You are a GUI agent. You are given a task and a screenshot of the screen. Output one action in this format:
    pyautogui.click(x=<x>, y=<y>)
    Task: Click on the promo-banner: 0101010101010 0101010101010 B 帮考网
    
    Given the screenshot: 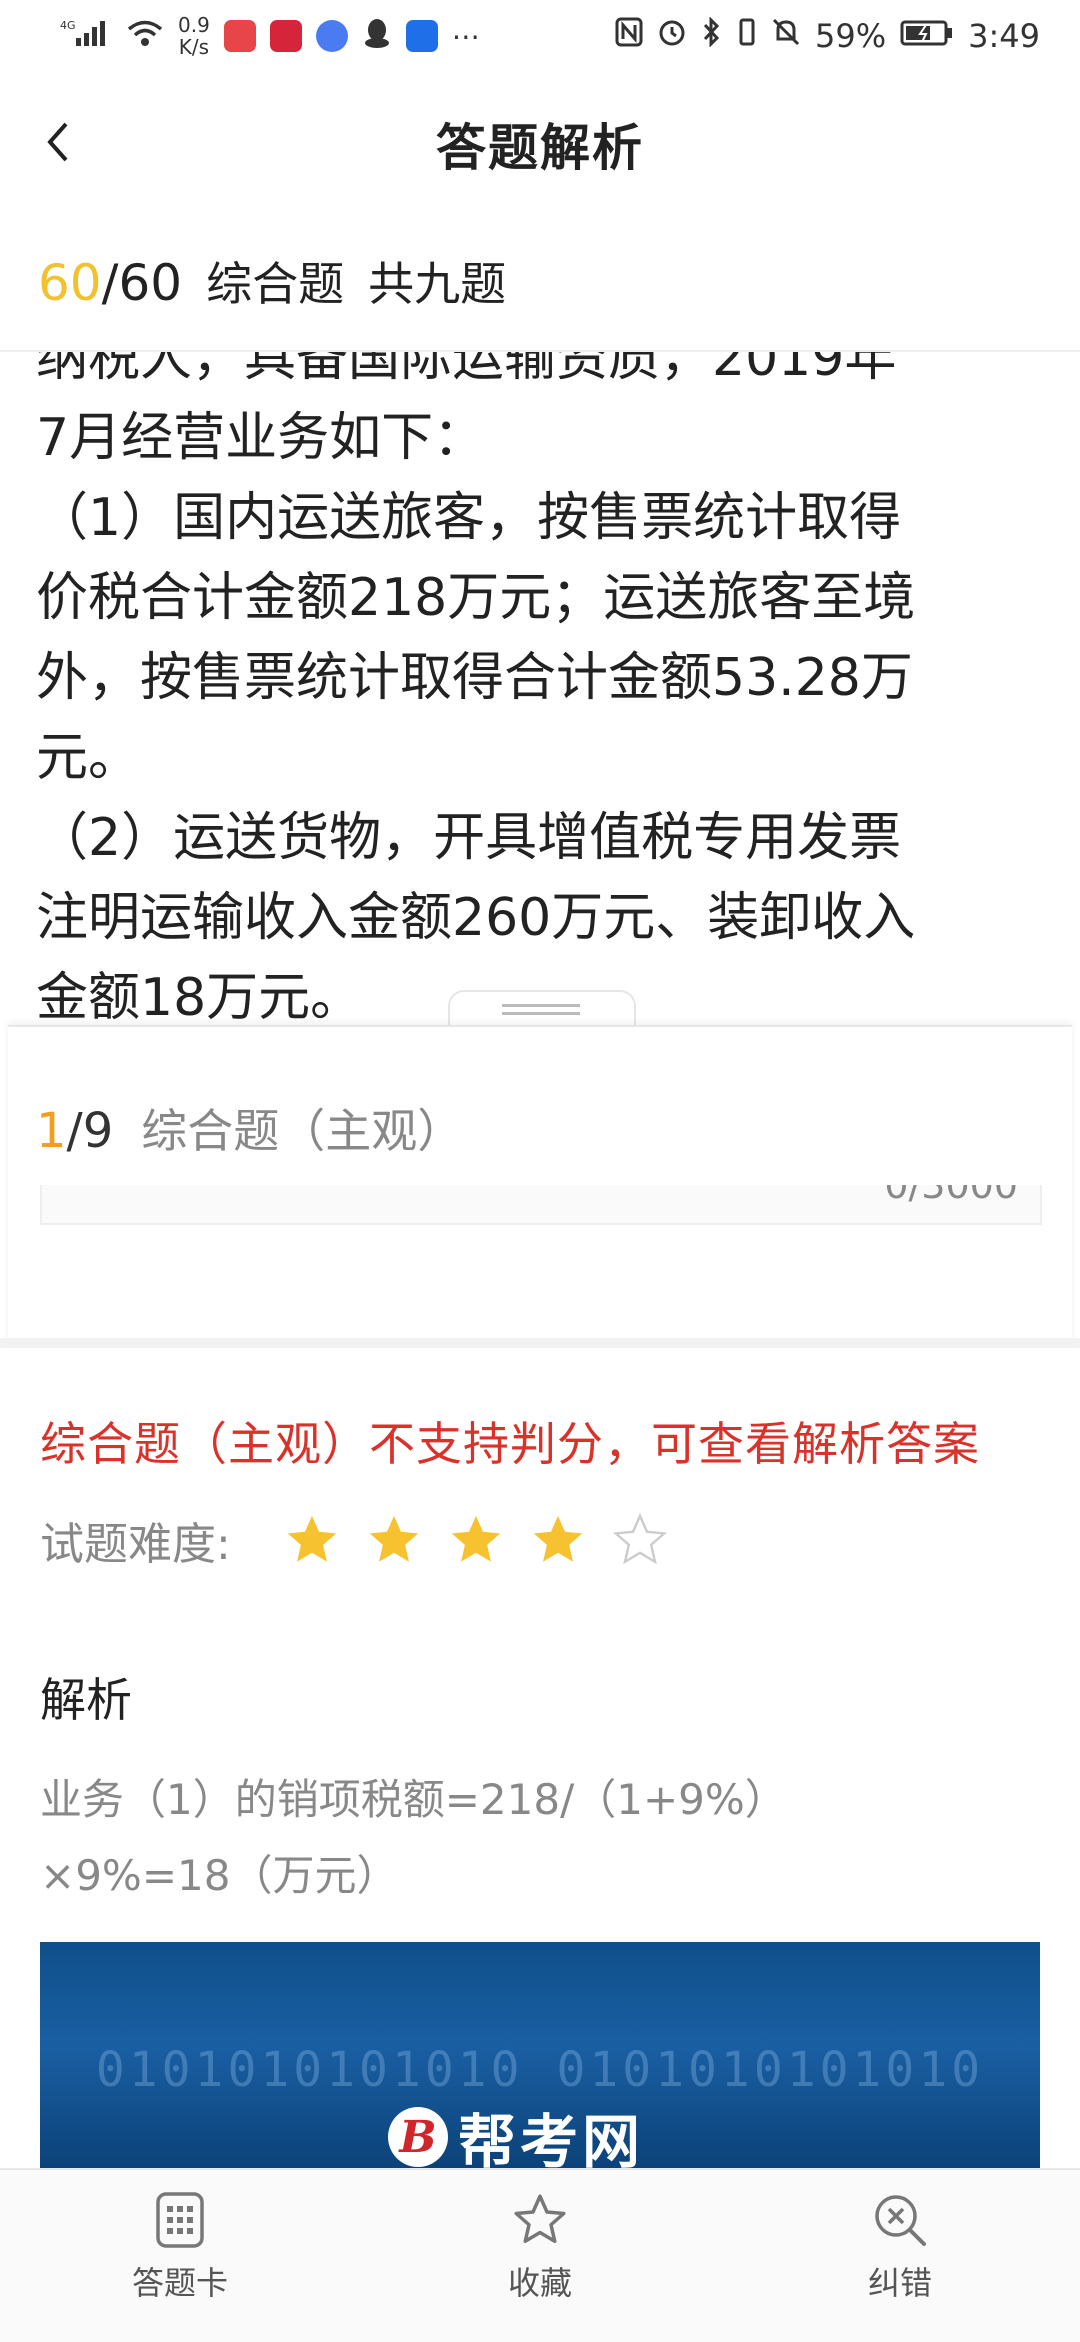 What is the action you would take?
    pyautogui.click(x=540, y=2057)
    